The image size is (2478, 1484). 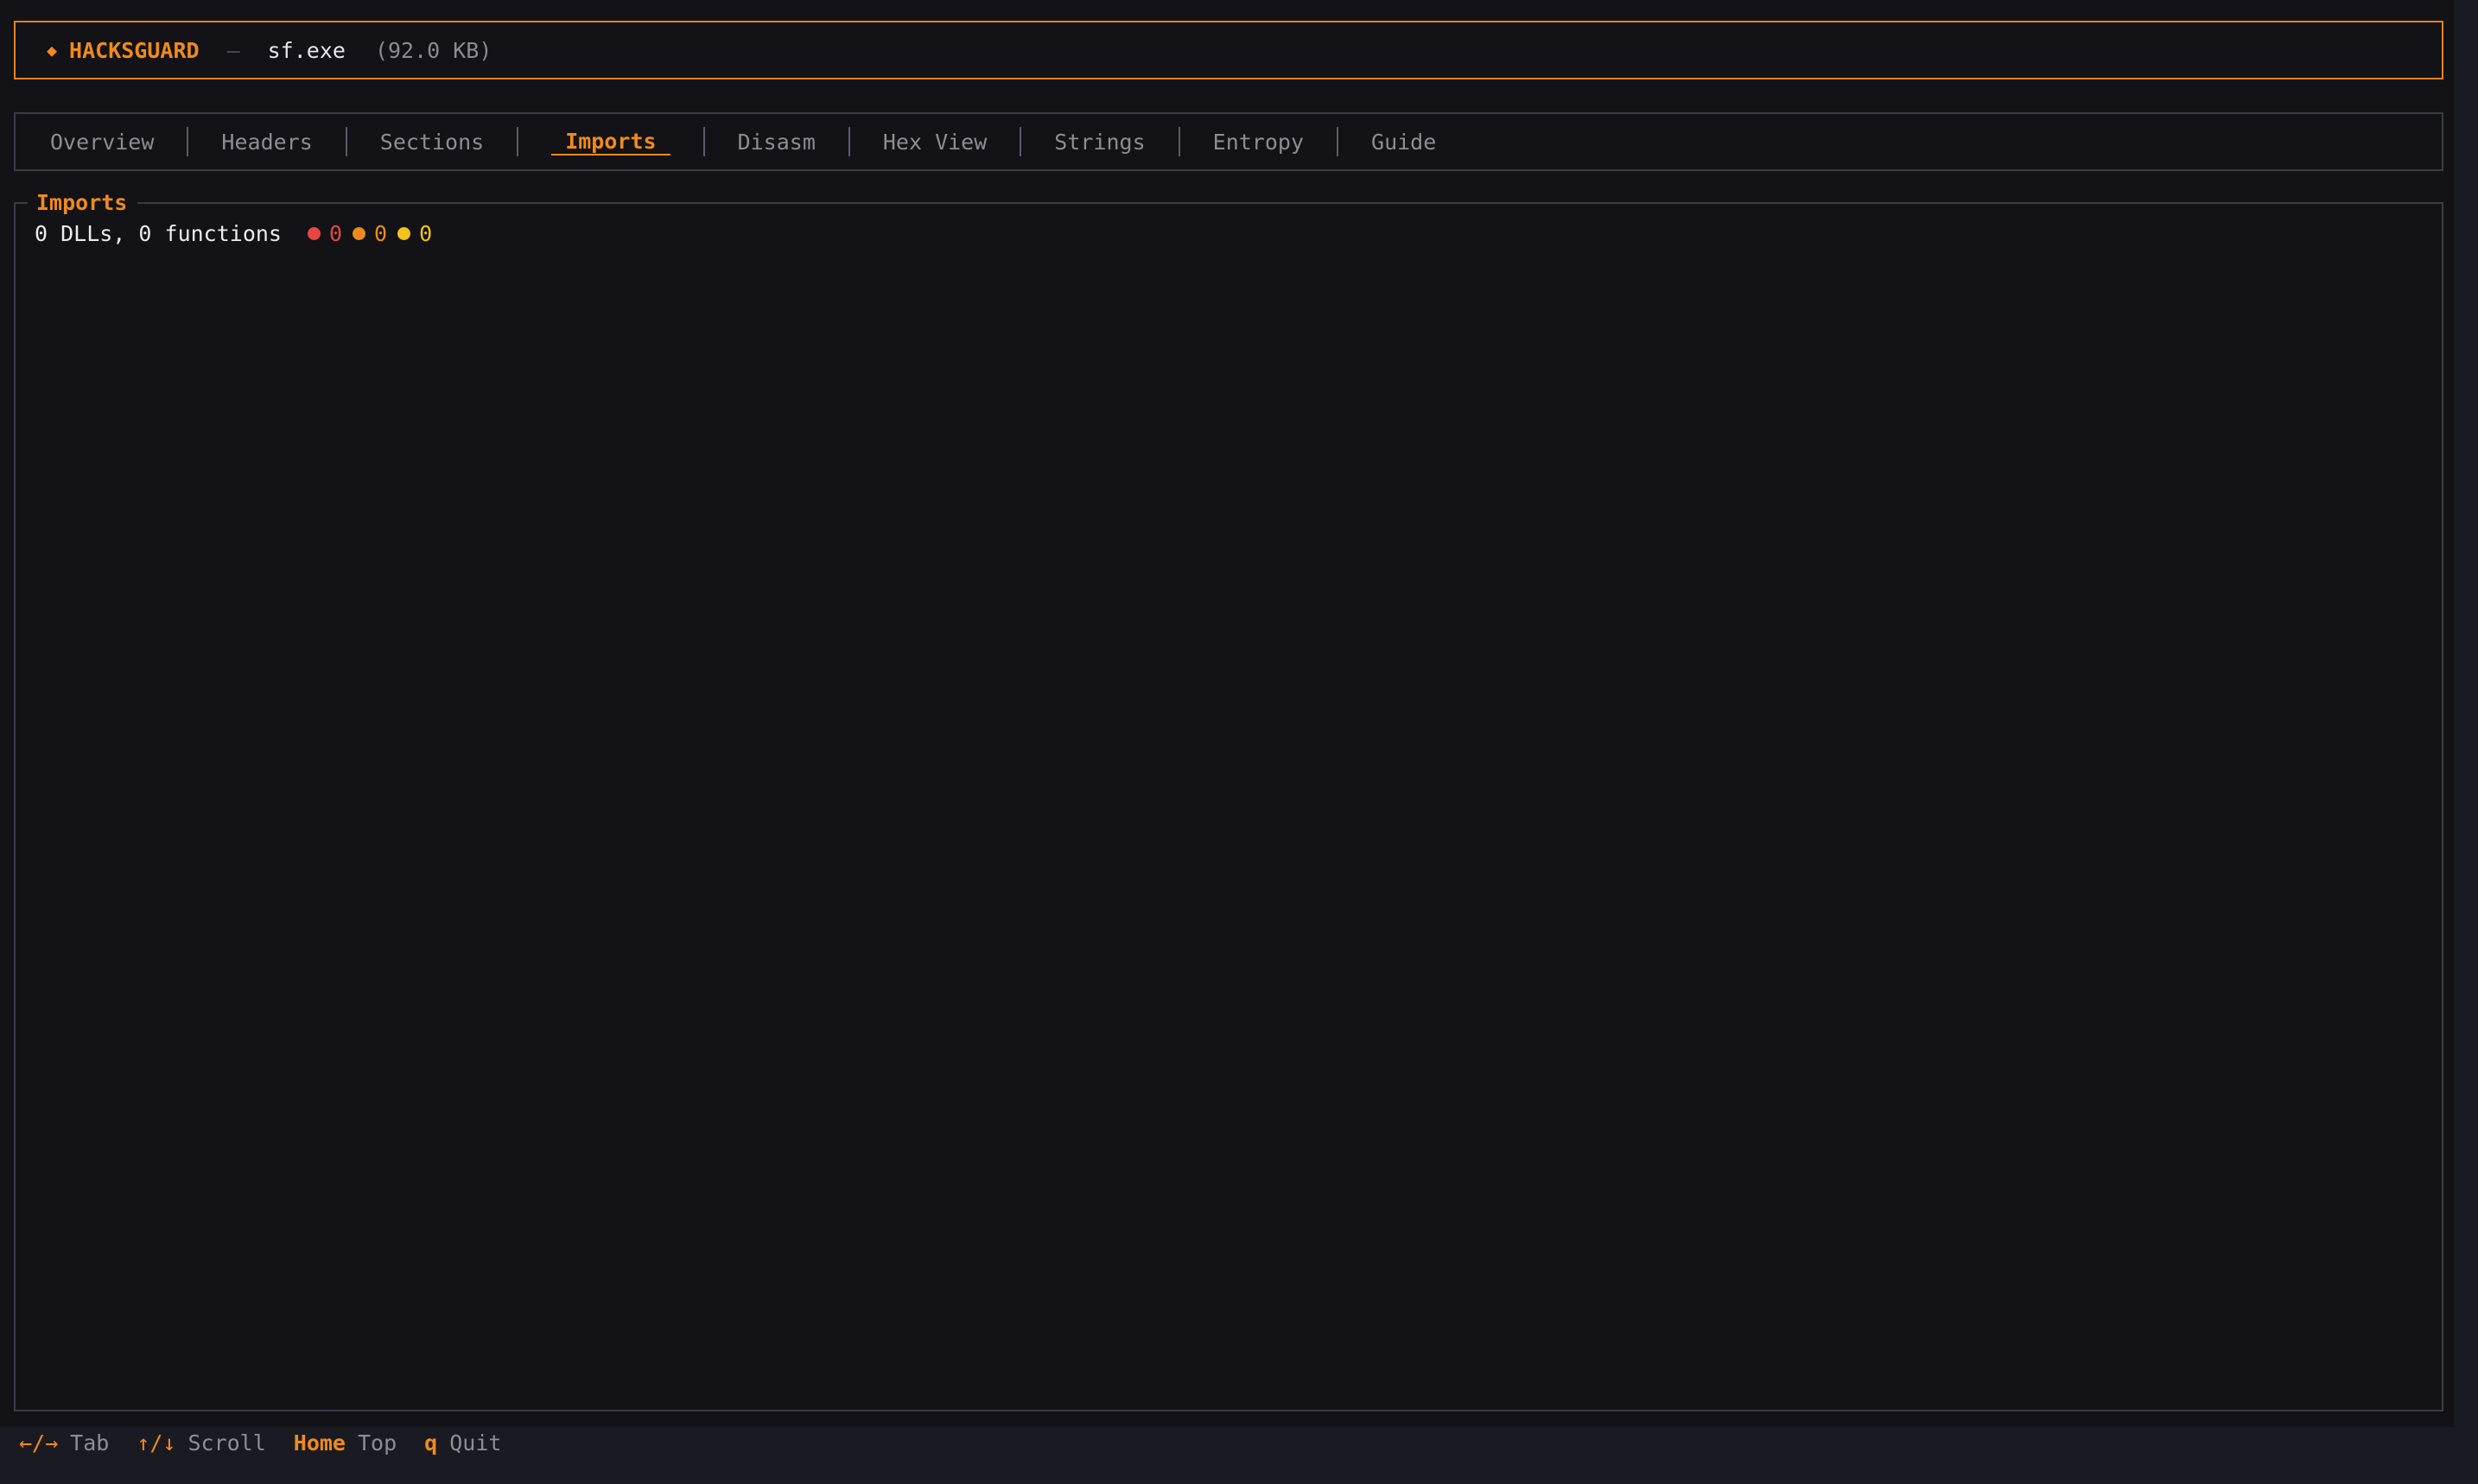 What do you see at coordinates (377, 1442) in the screenshot?
I see `hint-action: Top` at bounding box center [377, 1442].